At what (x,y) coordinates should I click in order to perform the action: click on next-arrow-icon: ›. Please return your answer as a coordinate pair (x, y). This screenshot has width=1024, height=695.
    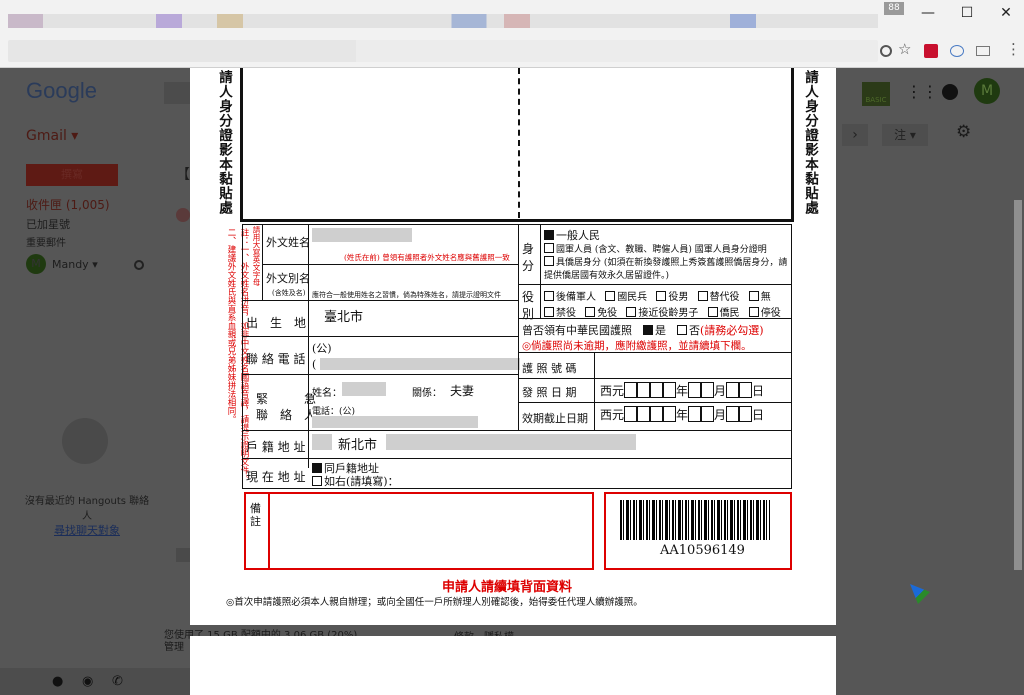
    Looking at the image, I should click on (855, 135).